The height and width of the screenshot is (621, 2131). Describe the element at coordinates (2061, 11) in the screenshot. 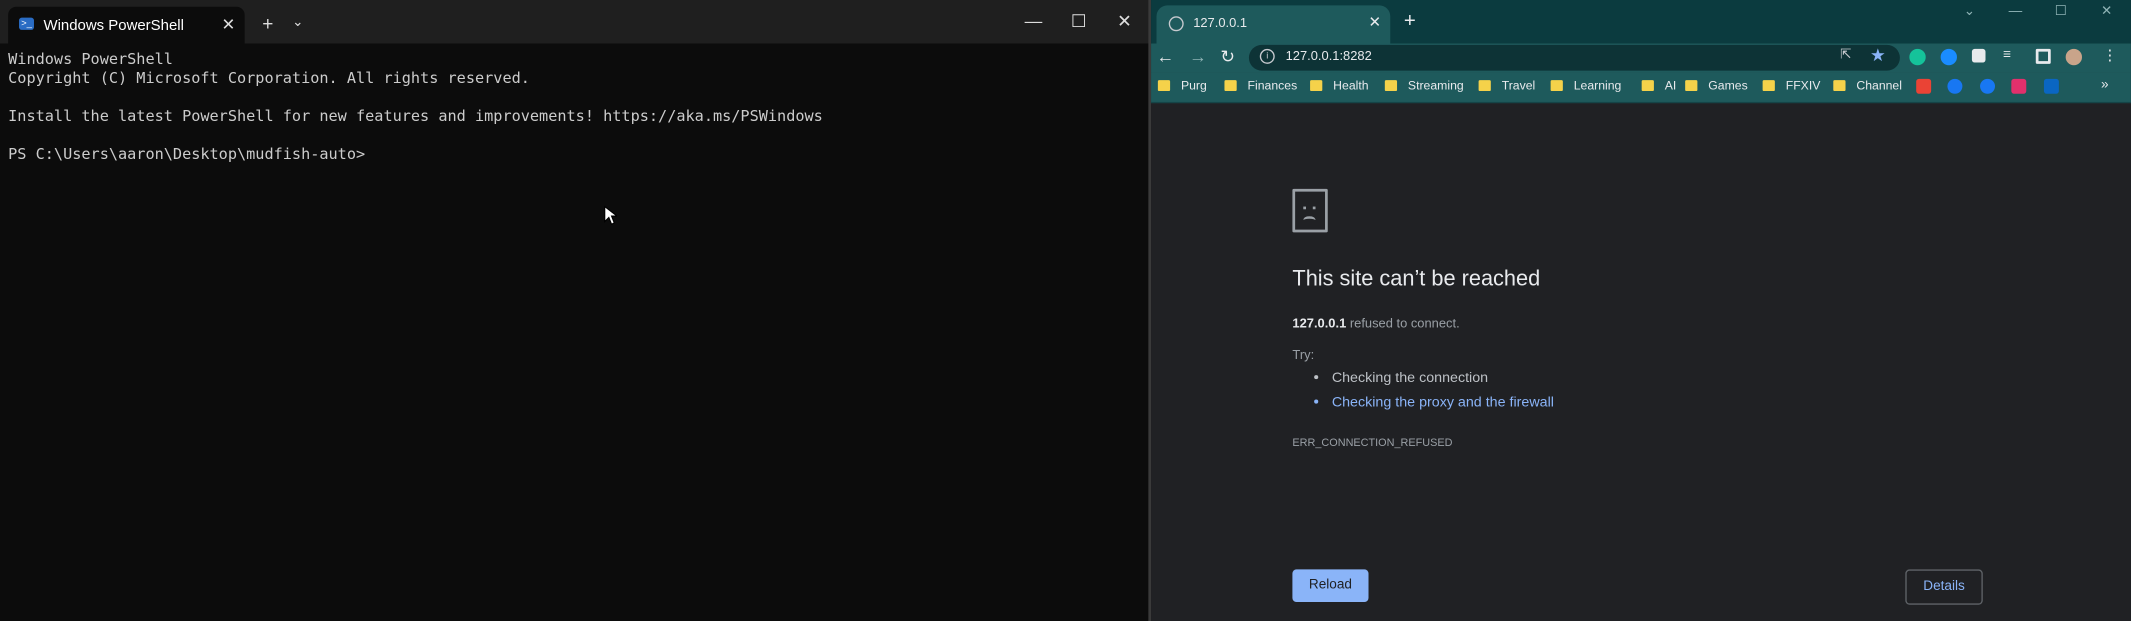

I see `browser-maximize-button: ☐` at that location.